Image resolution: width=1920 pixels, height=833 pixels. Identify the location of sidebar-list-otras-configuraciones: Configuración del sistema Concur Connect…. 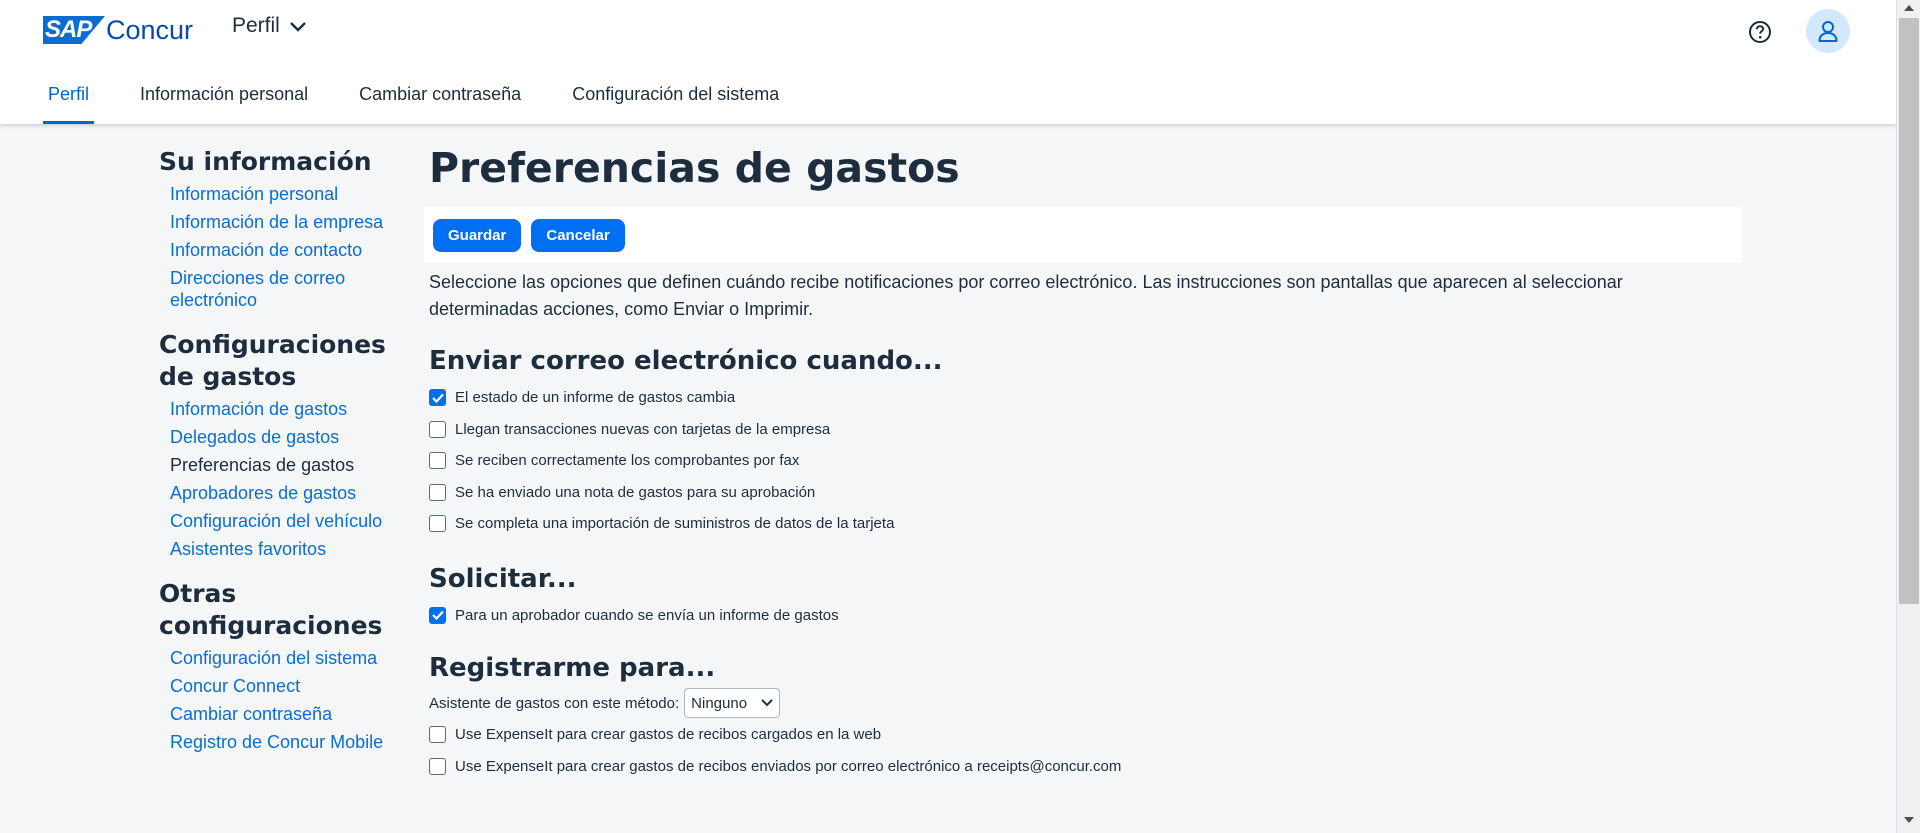
(289, 700).